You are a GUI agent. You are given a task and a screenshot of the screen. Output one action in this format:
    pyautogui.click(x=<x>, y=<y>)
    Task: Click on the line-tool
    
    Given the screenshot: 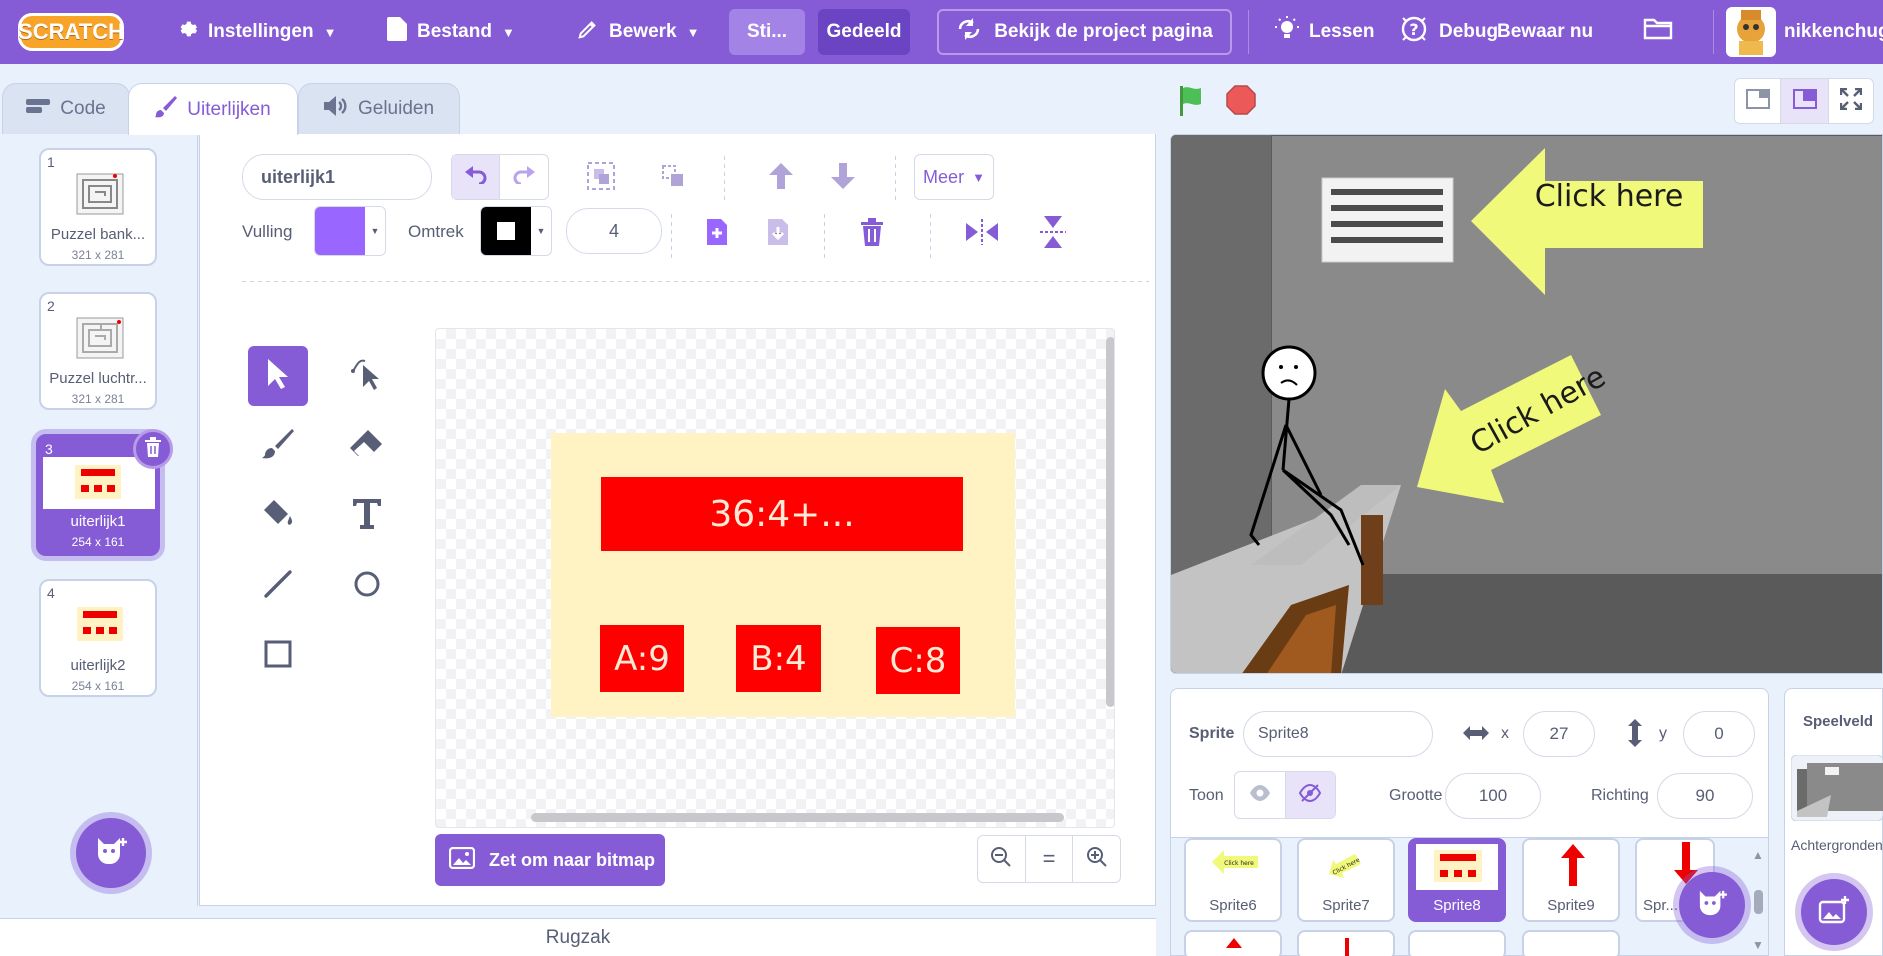 What is the action you would take?
    pyautogui.click(x=278, y=586)
    